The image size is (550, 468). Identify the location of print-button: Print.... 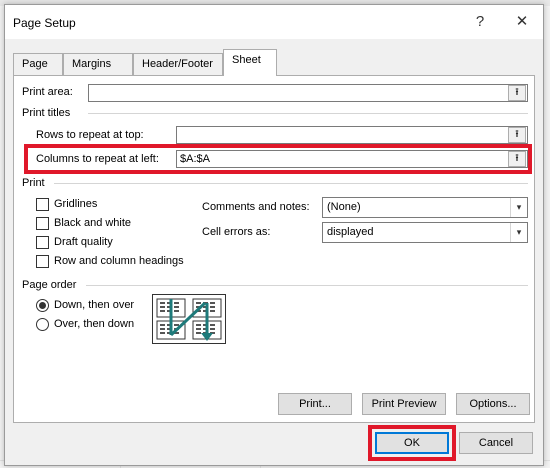
(315, 404).